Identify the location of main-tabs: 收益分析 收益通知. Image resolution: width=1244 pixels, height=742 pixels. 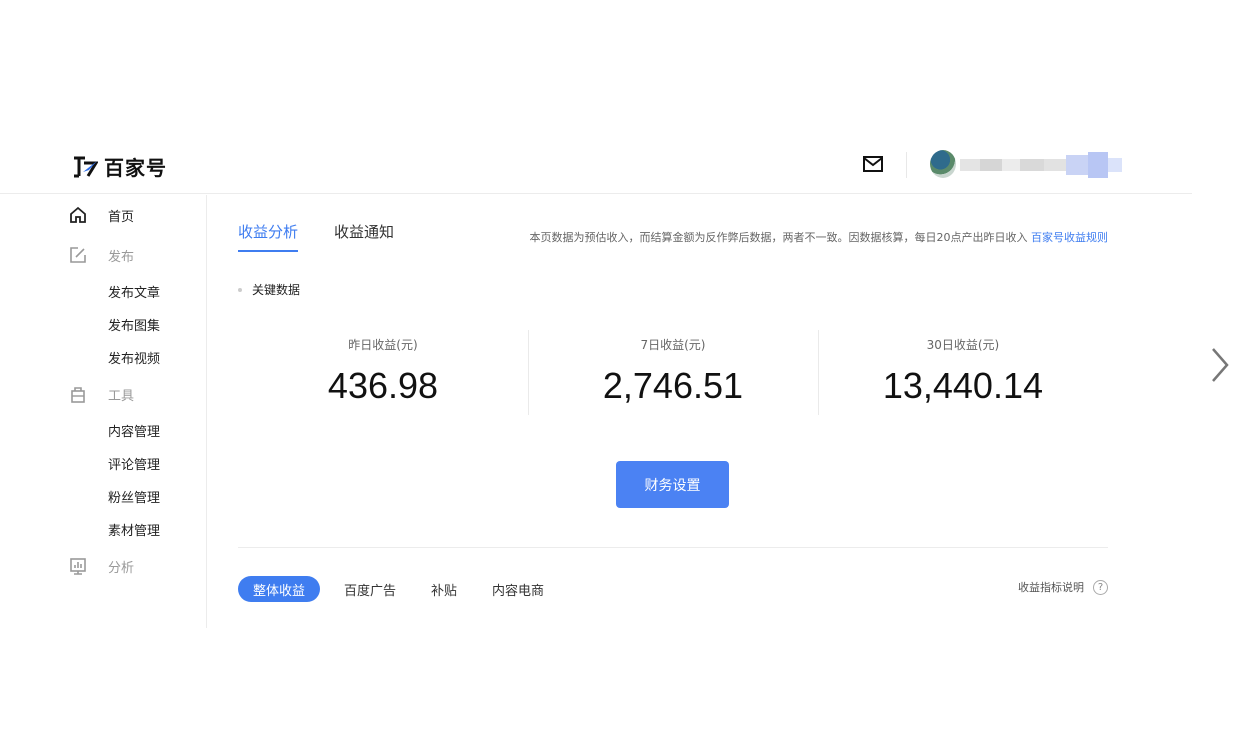
(334, 236).